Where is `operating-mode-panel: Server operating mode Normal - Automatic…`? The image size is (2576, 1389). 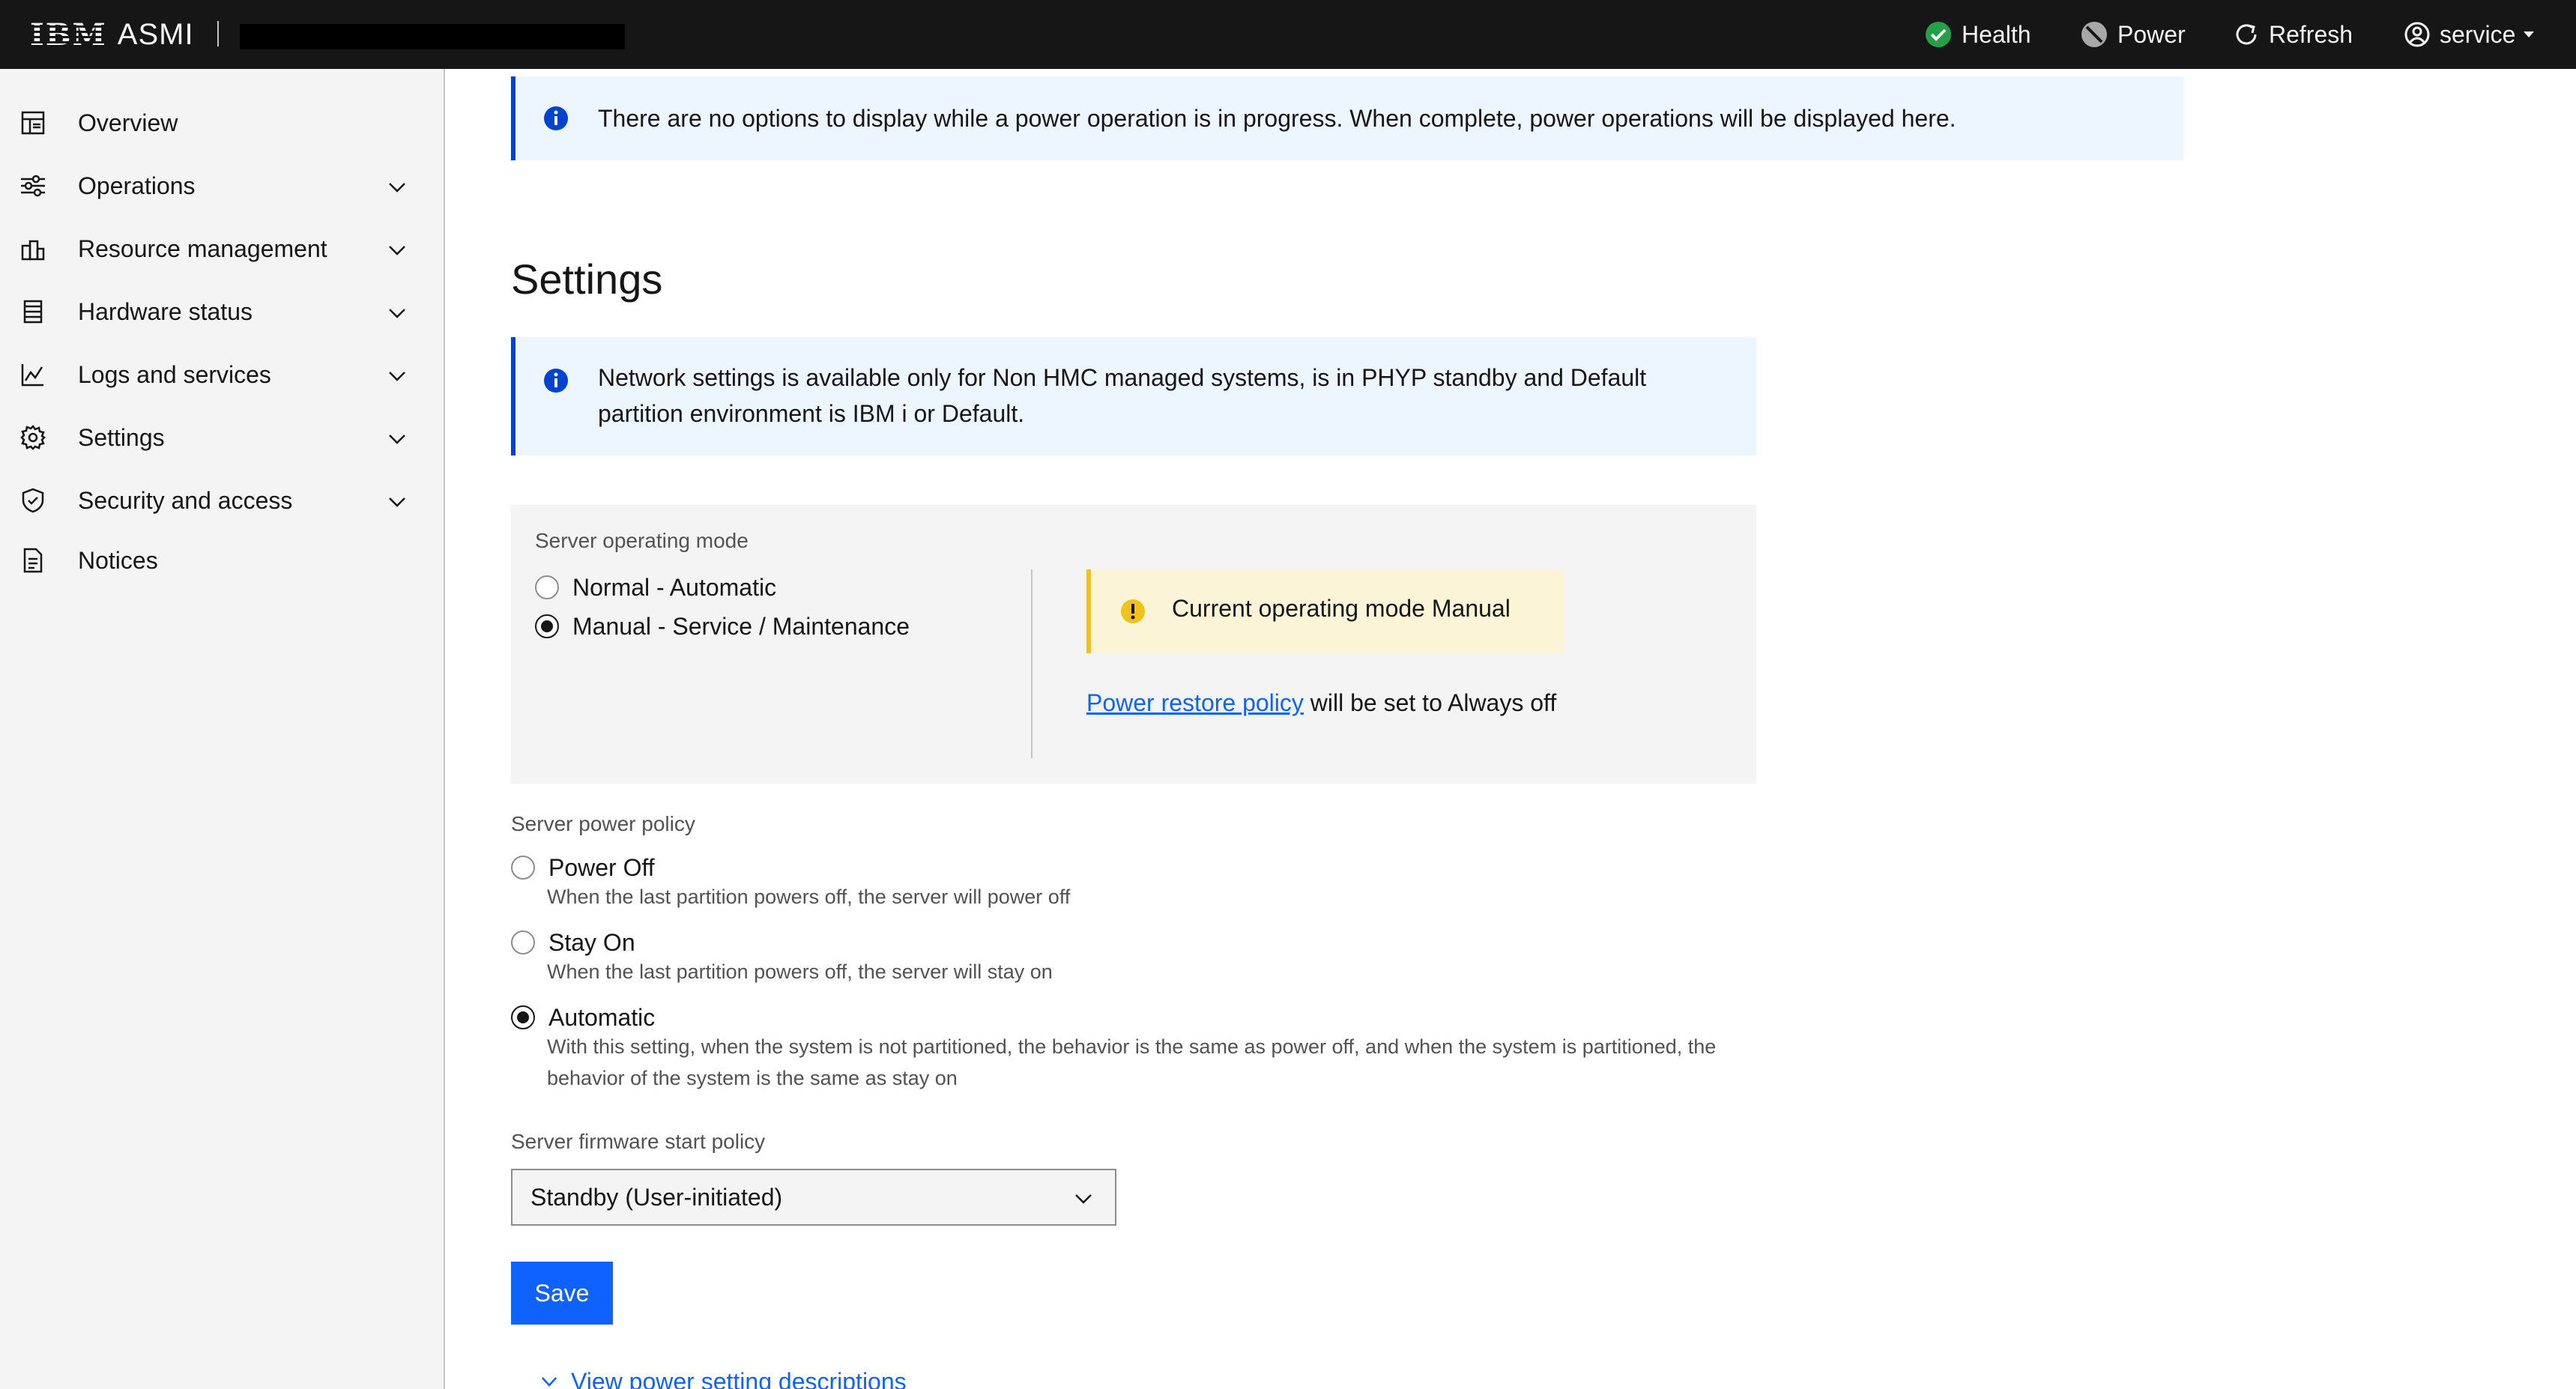 operating-mode-panel: Server operating mode Normal - Automatic… is located at coordinates (1133, 645).